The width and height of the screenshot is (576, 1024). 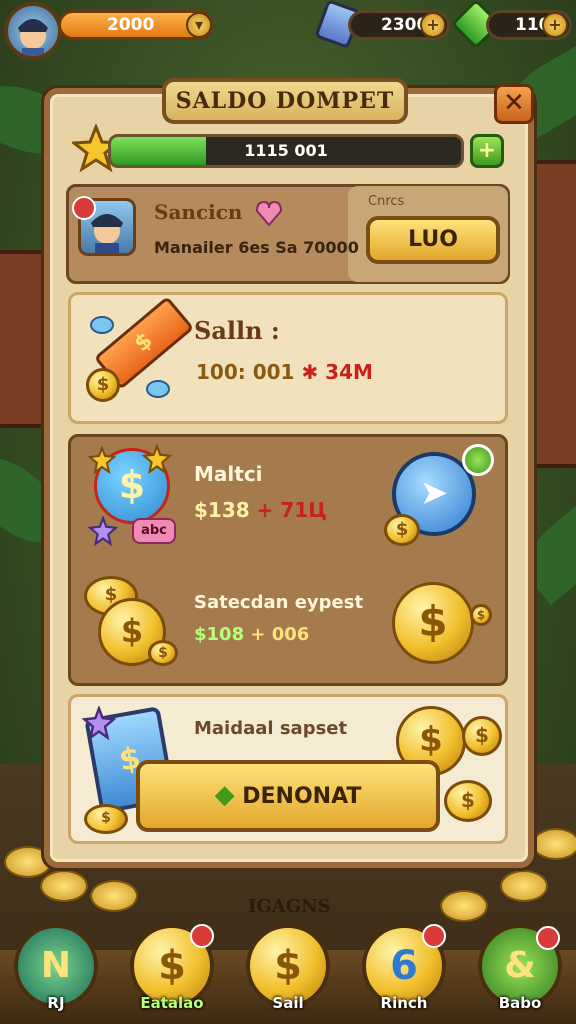 What do you see at coordinates (285, 101) in the screenshot?
I see `panel-title: SALDO DOMPET` at bounding box center [285, 101].